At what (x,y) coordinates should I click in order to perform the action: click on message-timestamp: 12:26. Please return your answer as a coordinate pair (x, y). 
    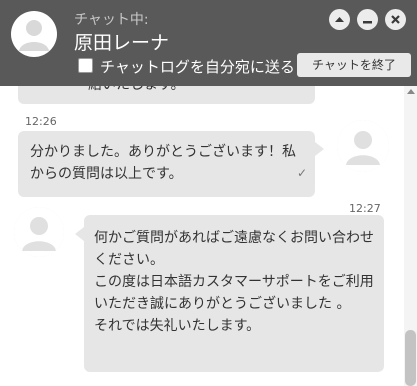
    Looking at the image, I should click on (41, 121).